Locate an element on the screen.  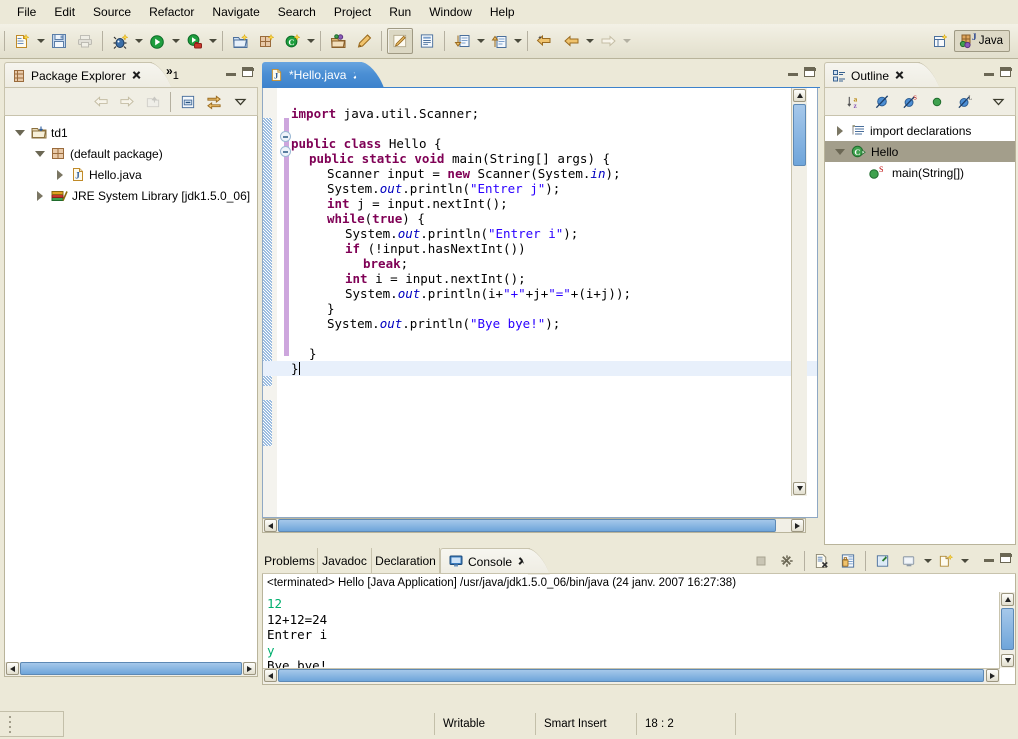
outline-item-import-declarations: import declarations is located at coordinates (920, 130).